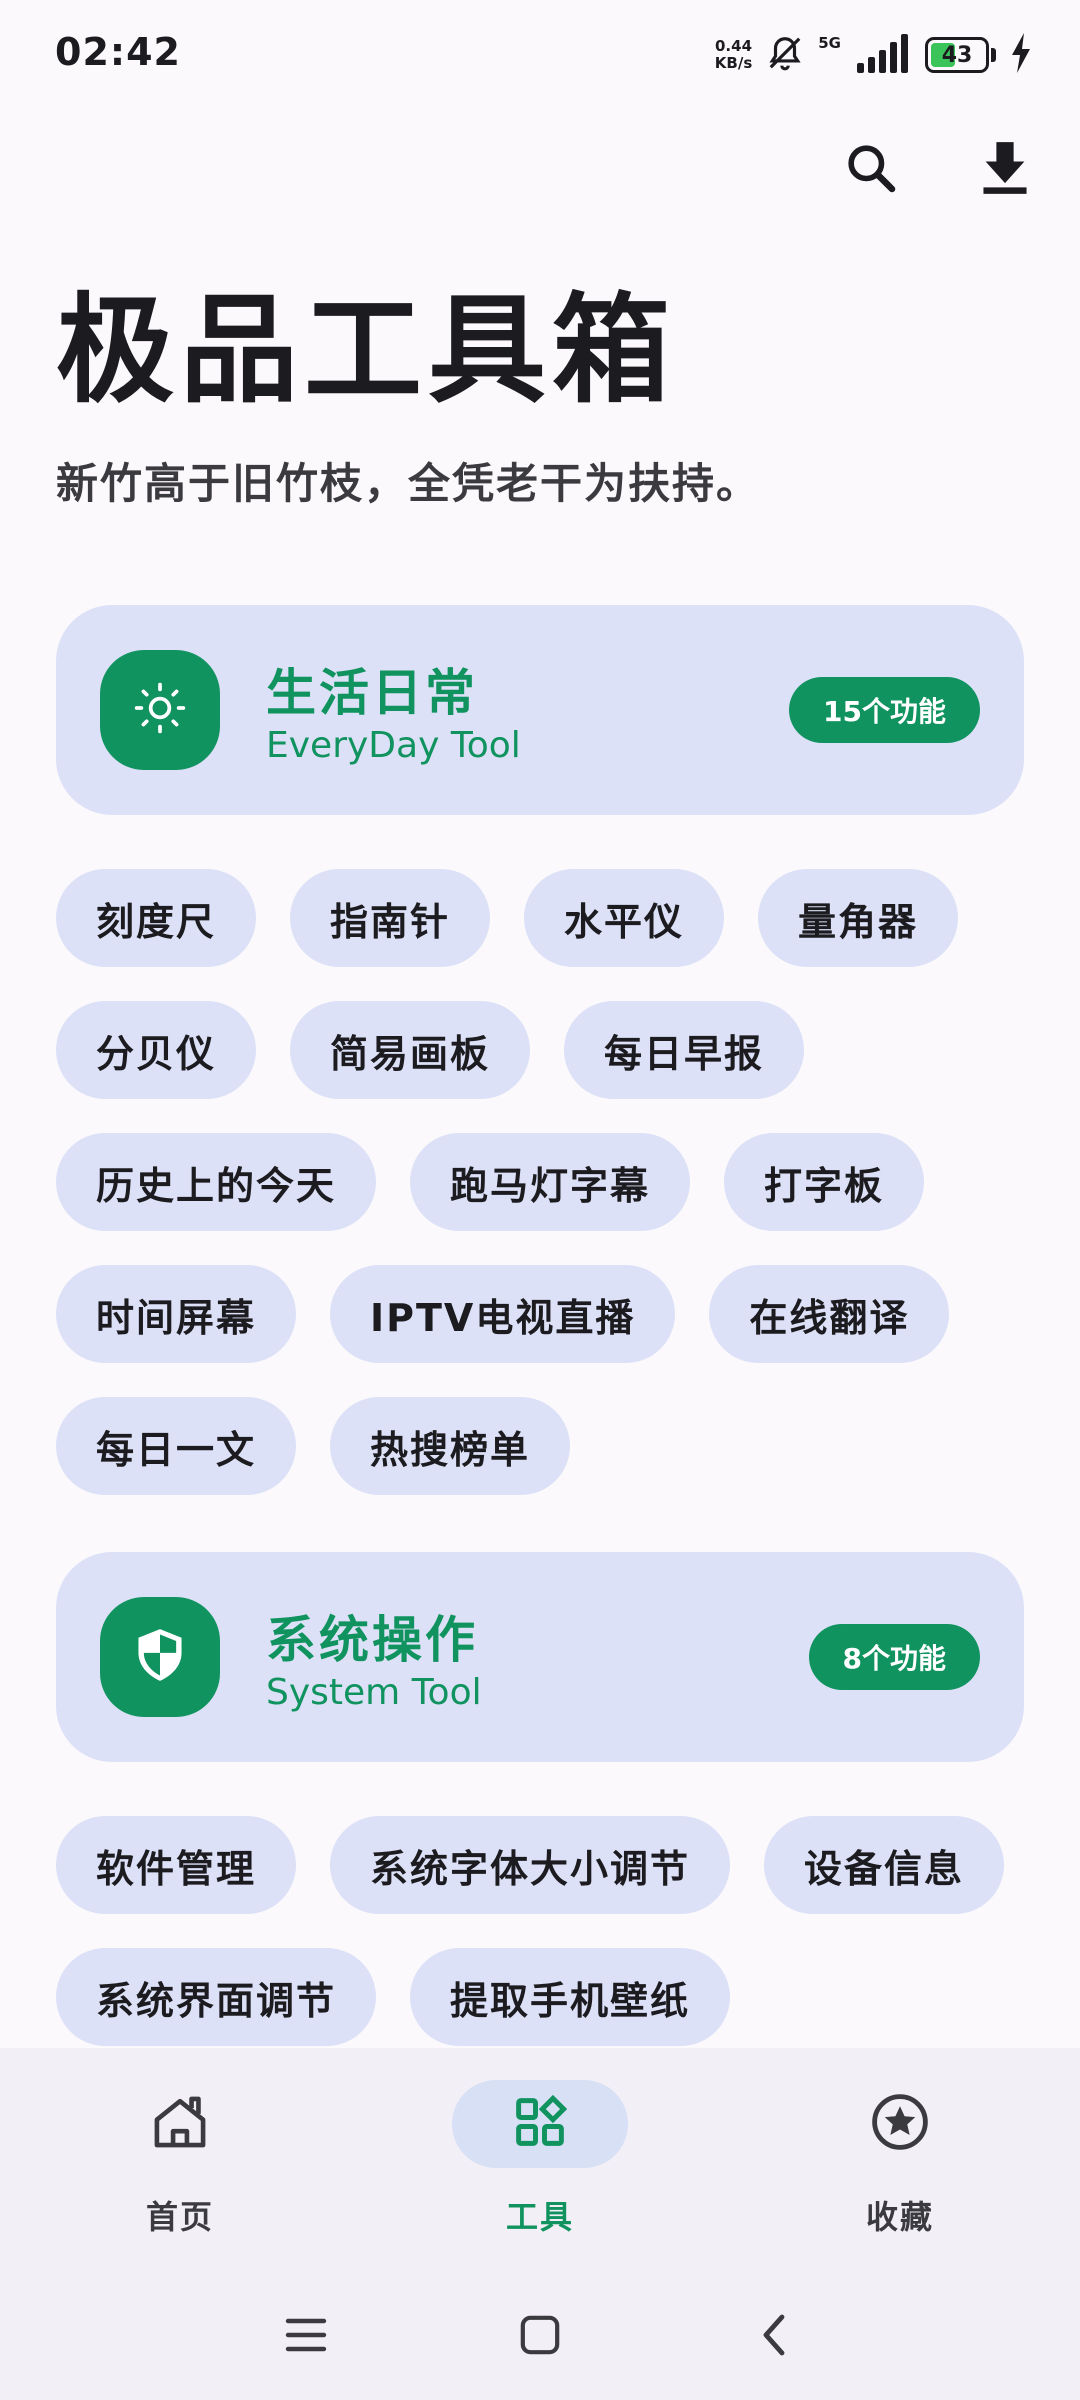  I want to click on sun-icon, so click(160, 710).